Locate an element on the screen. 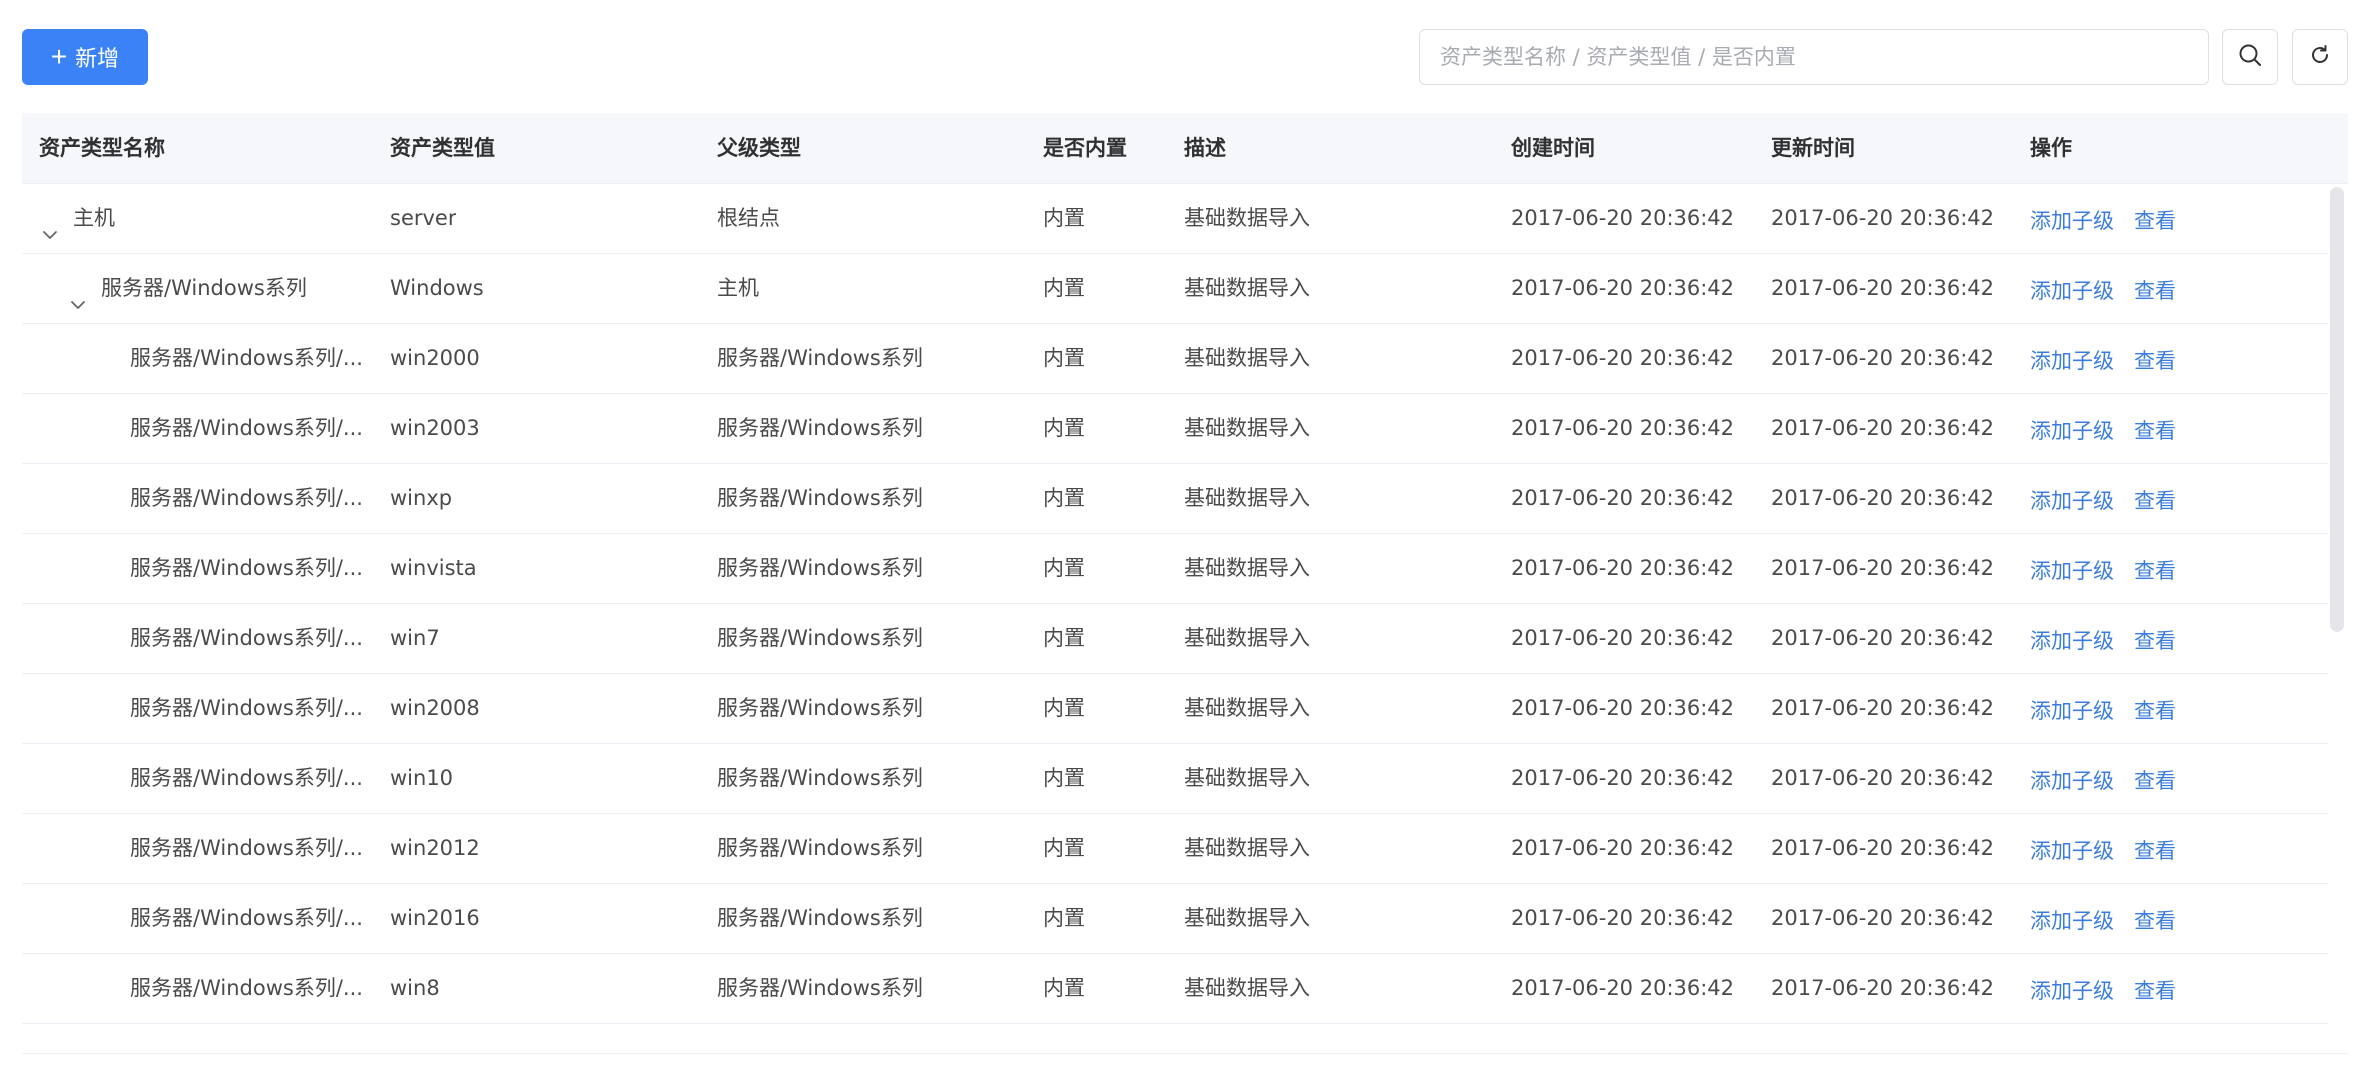 The height and width of the screenshot is (1069, 2366). search-button is located at coordinates (2250, 57).